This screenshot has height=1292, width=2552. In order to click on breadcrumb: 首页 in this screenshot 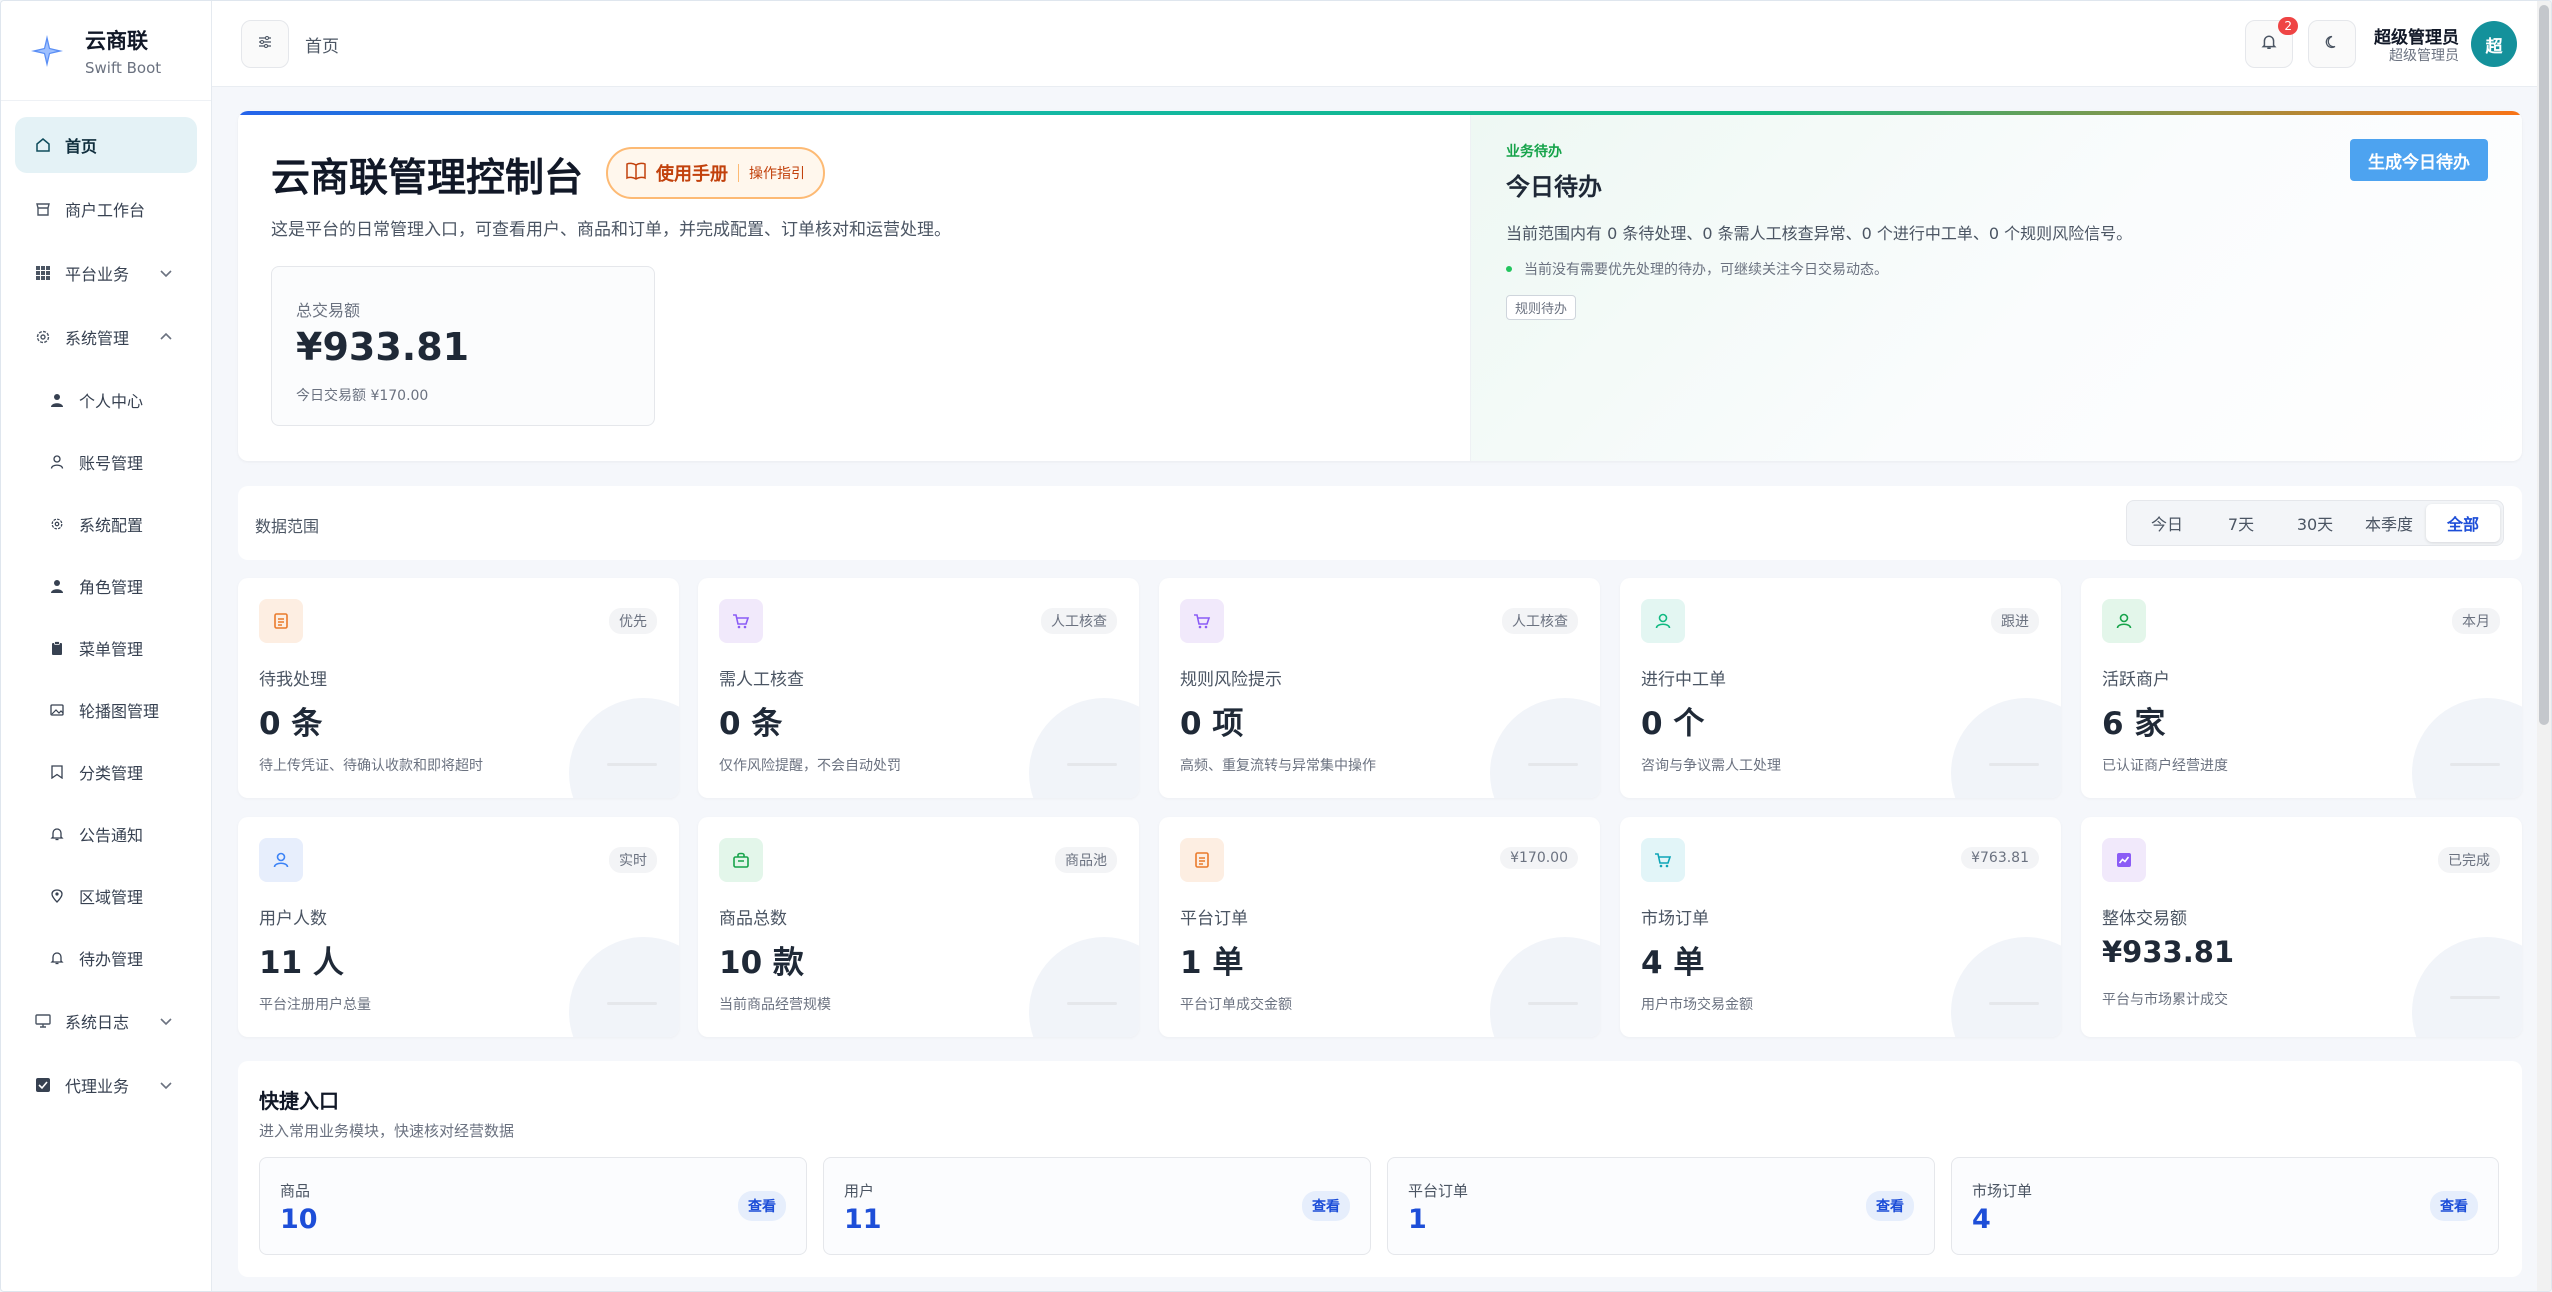, I will do `click(322, 44)`.